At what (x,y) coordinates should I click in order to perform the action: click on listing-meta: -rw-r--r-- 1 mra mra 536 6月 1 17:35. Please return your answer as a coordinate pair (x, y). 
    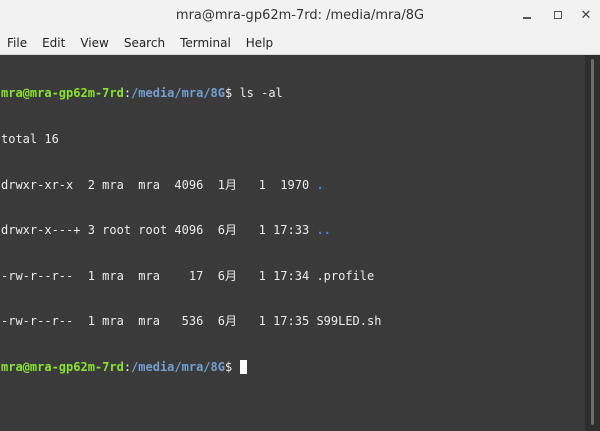
    Looking at the image, I should click on (159, 321).